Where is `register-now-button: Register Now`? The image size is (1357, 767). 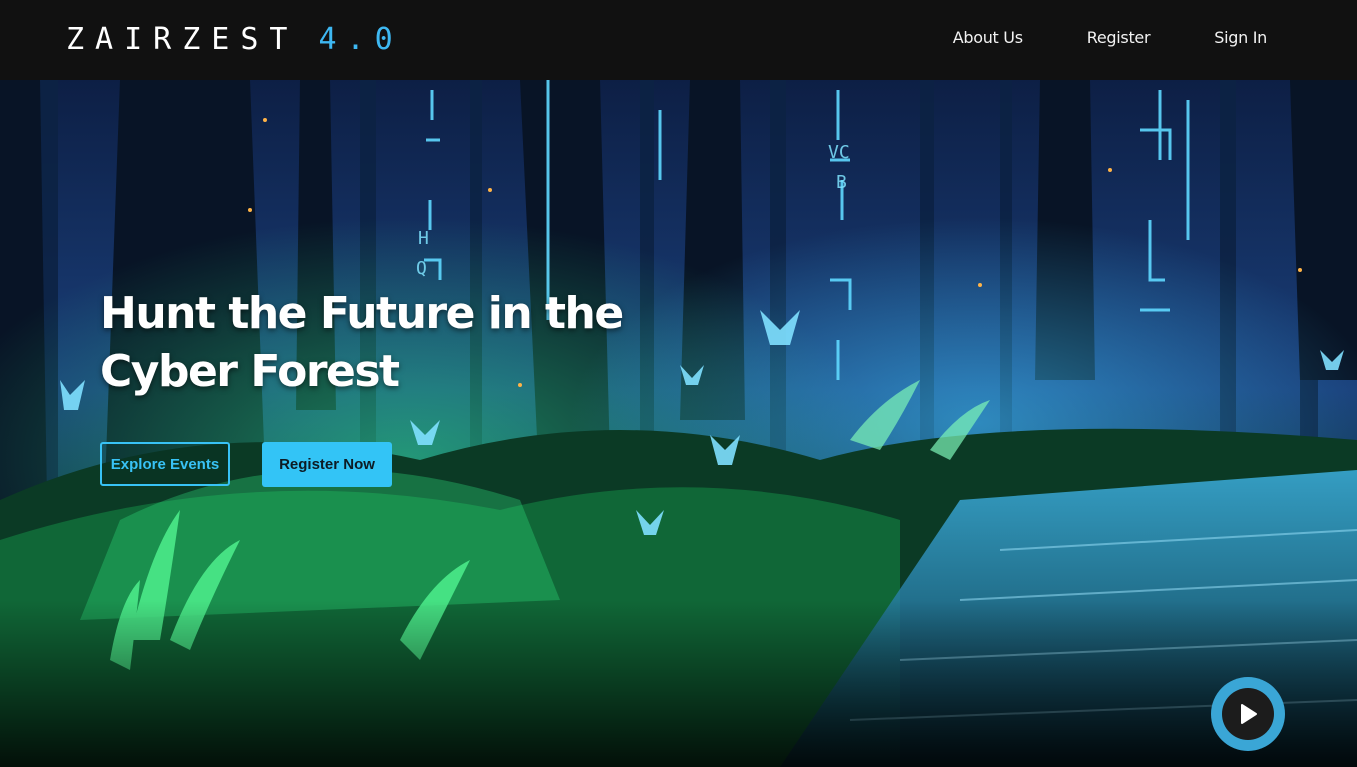
register-now-button: Register Now is located at coordinates (327, 464).